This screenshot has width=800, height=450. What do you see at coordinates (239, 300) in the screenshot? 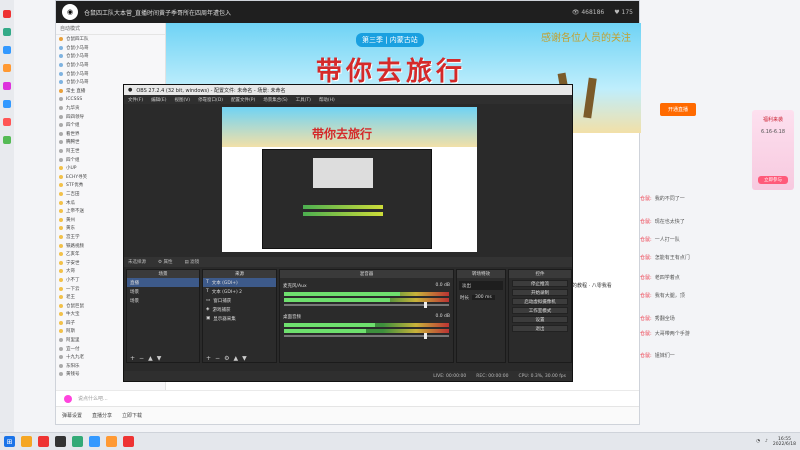
I see `source-item: ▭ 窗口捕获` at bounding box center [239, 300].